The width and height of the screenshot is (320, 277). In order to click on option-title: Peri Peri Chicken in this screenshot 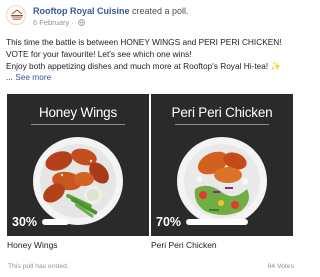, I will do `click(222, 112)`.